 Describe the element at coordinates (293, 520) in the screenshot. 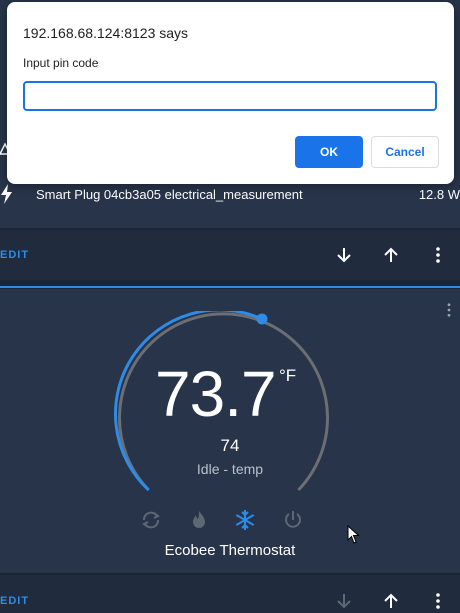

I see `power-icon` at that location.